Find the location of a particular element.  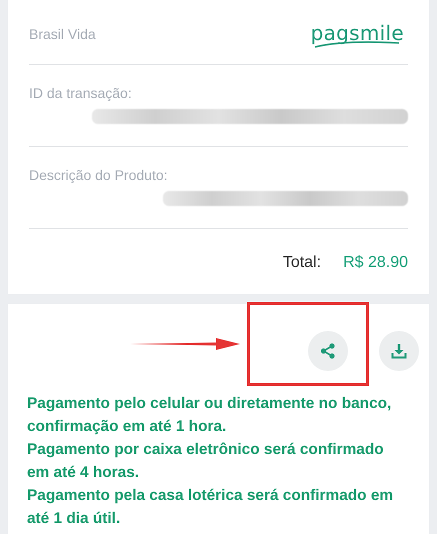

payment-note: Pagamento por caixa eletrônico será confirmado em até 4 horas. is located at coordinates (206, 461).